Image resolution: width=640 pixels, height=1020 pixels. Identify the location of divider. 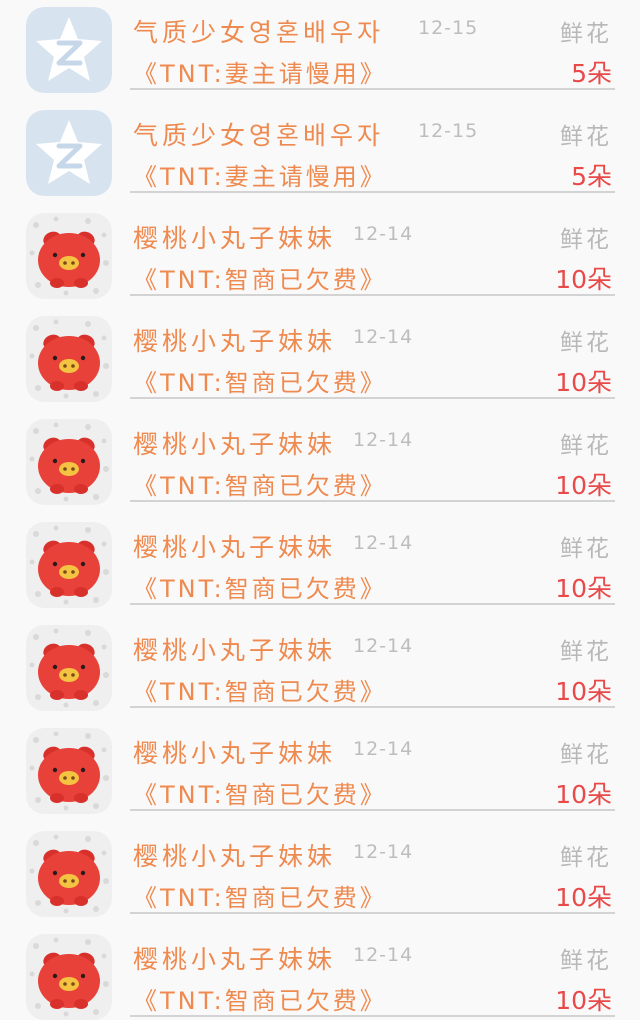
(372, 1016).